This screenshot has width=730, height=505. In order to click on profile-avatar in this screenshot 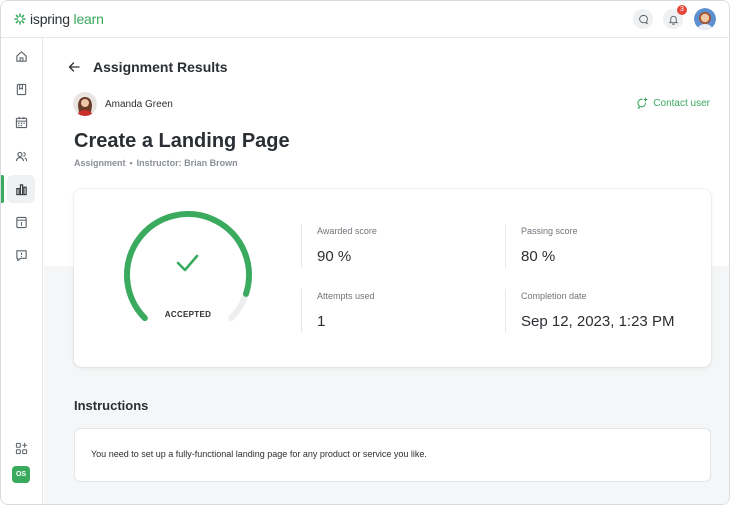, I will do `click(705, 19)`.